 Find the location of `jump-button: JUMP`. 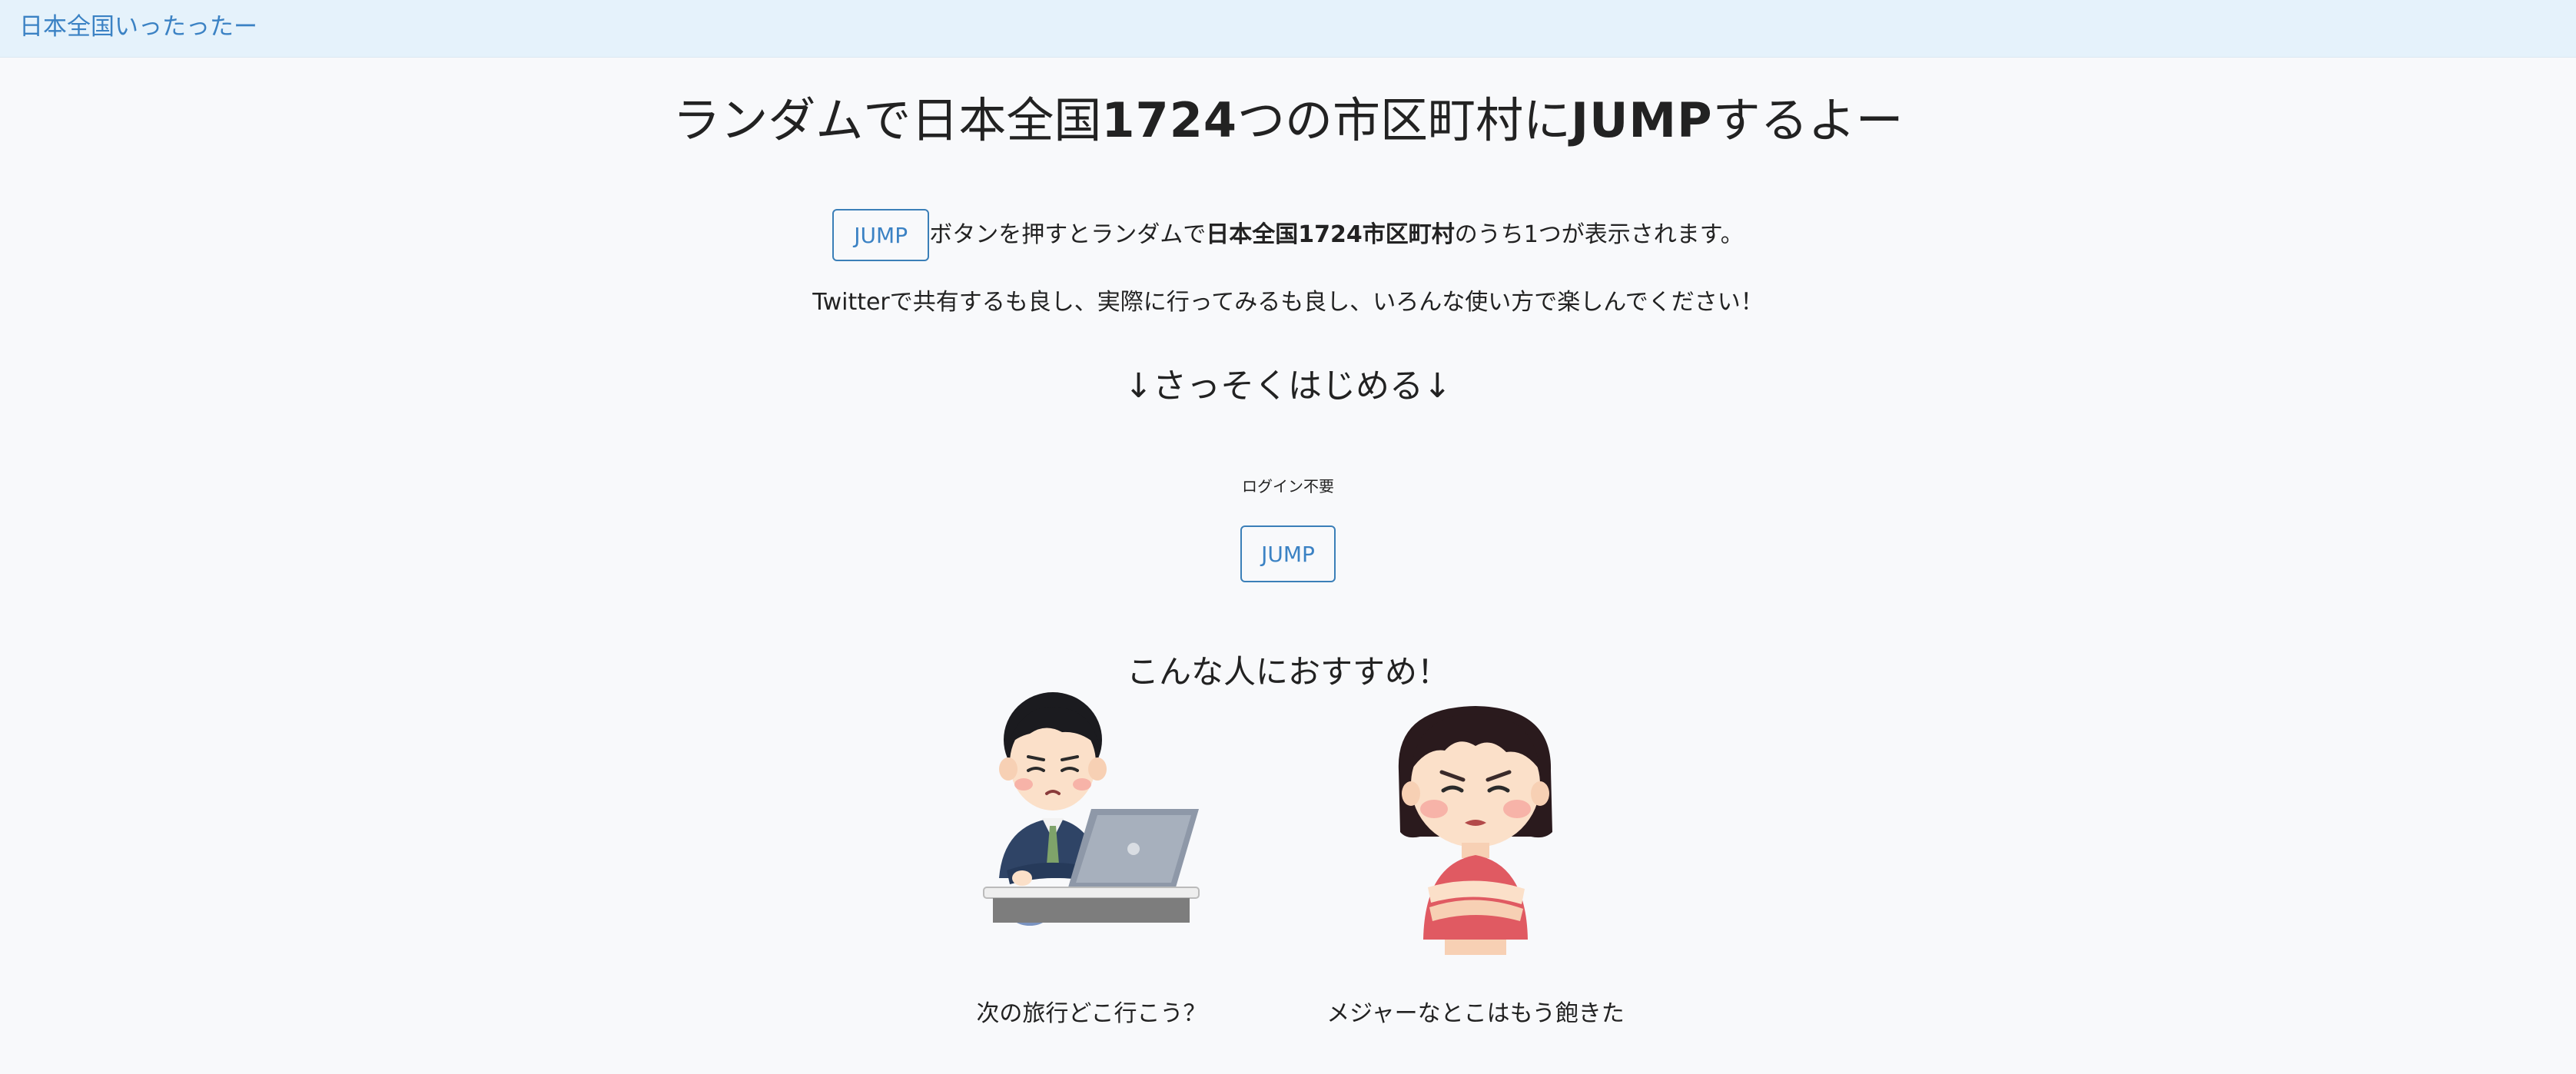

jump-button: JUMP is located at coordinates (1288, 553).